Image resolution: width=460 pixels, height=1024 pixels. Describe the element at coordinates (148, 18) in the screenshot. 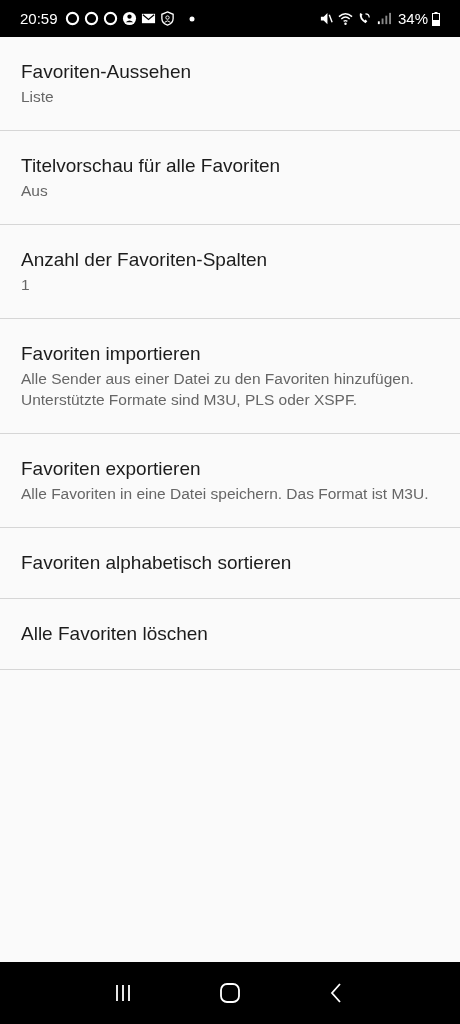

I see `mail-icon` at that location.